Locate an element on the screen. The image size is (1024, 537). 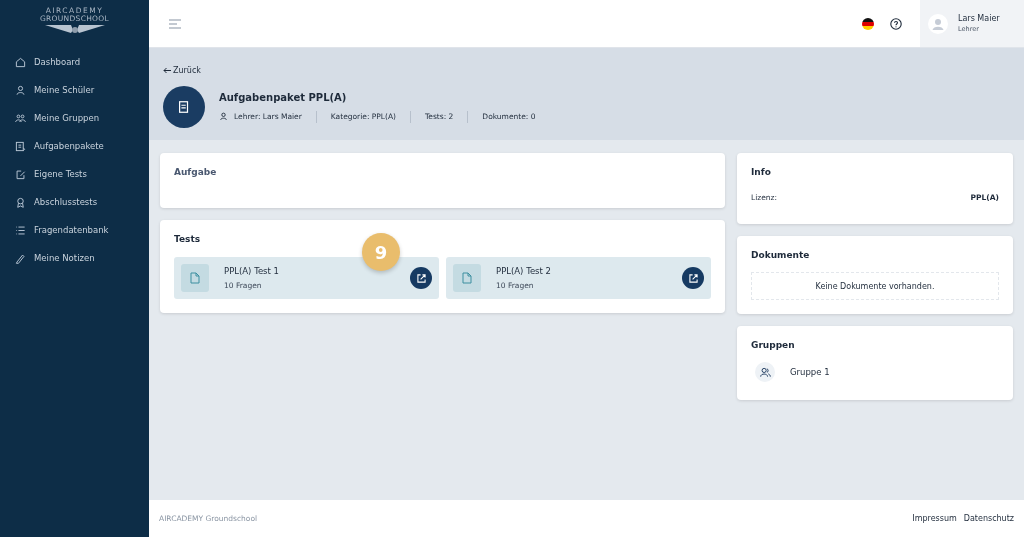
back-link: Zurück is located at coordinates (182, 70).